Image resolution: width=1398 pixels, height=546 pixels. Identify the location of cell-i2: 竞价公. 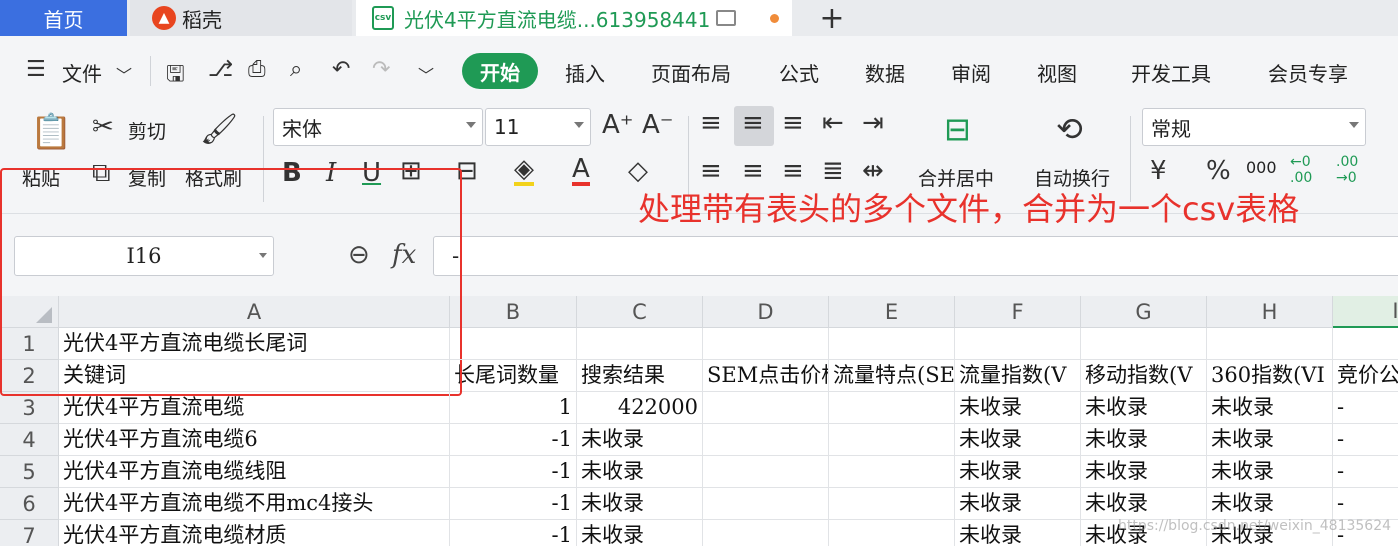
(1365, 376).